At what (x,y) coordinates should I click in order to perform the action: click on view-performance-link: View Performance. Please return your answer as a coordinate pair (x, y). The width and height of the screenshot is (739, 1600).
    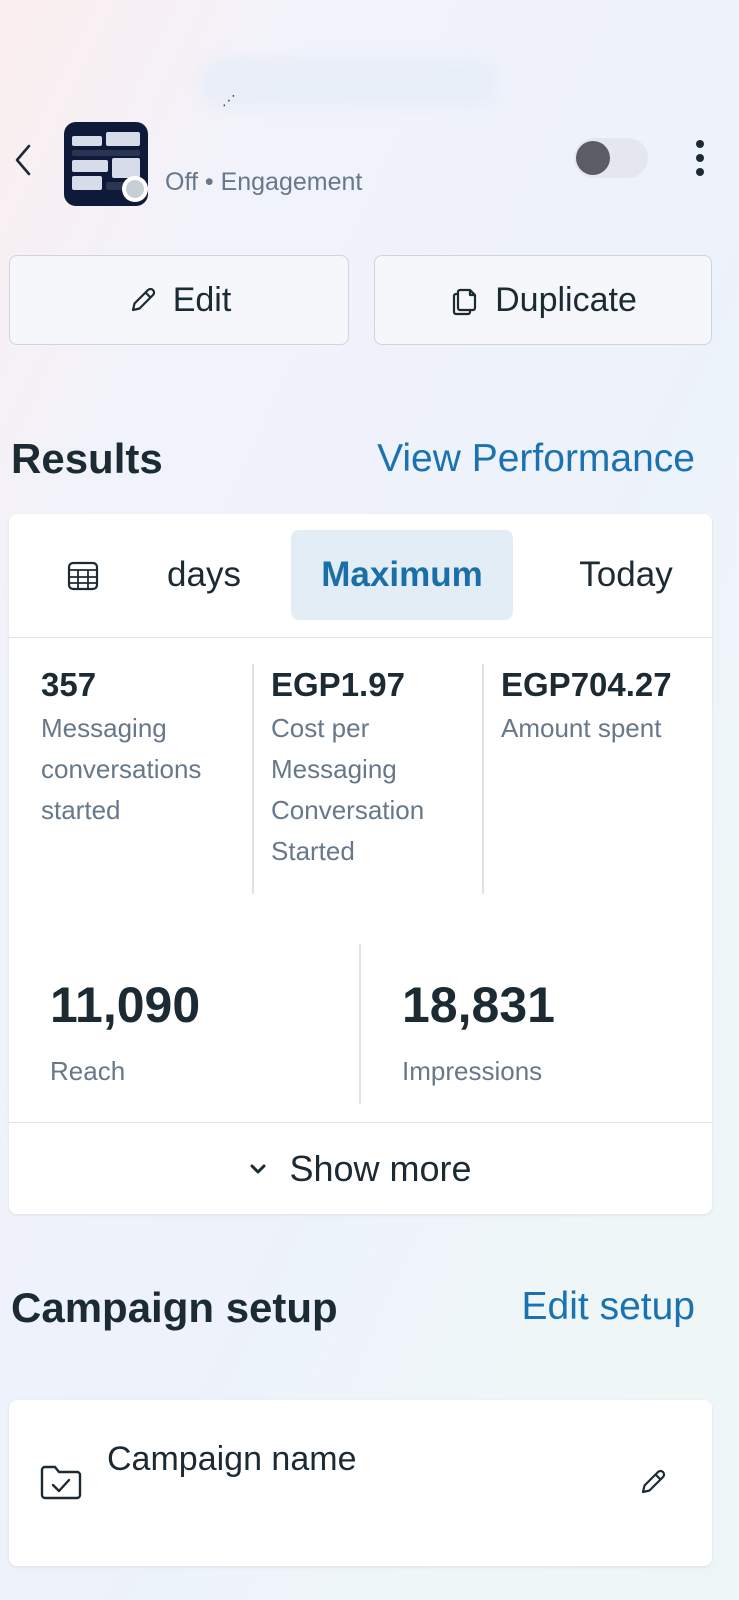
    Looking at the image, I should click on (536, 459).